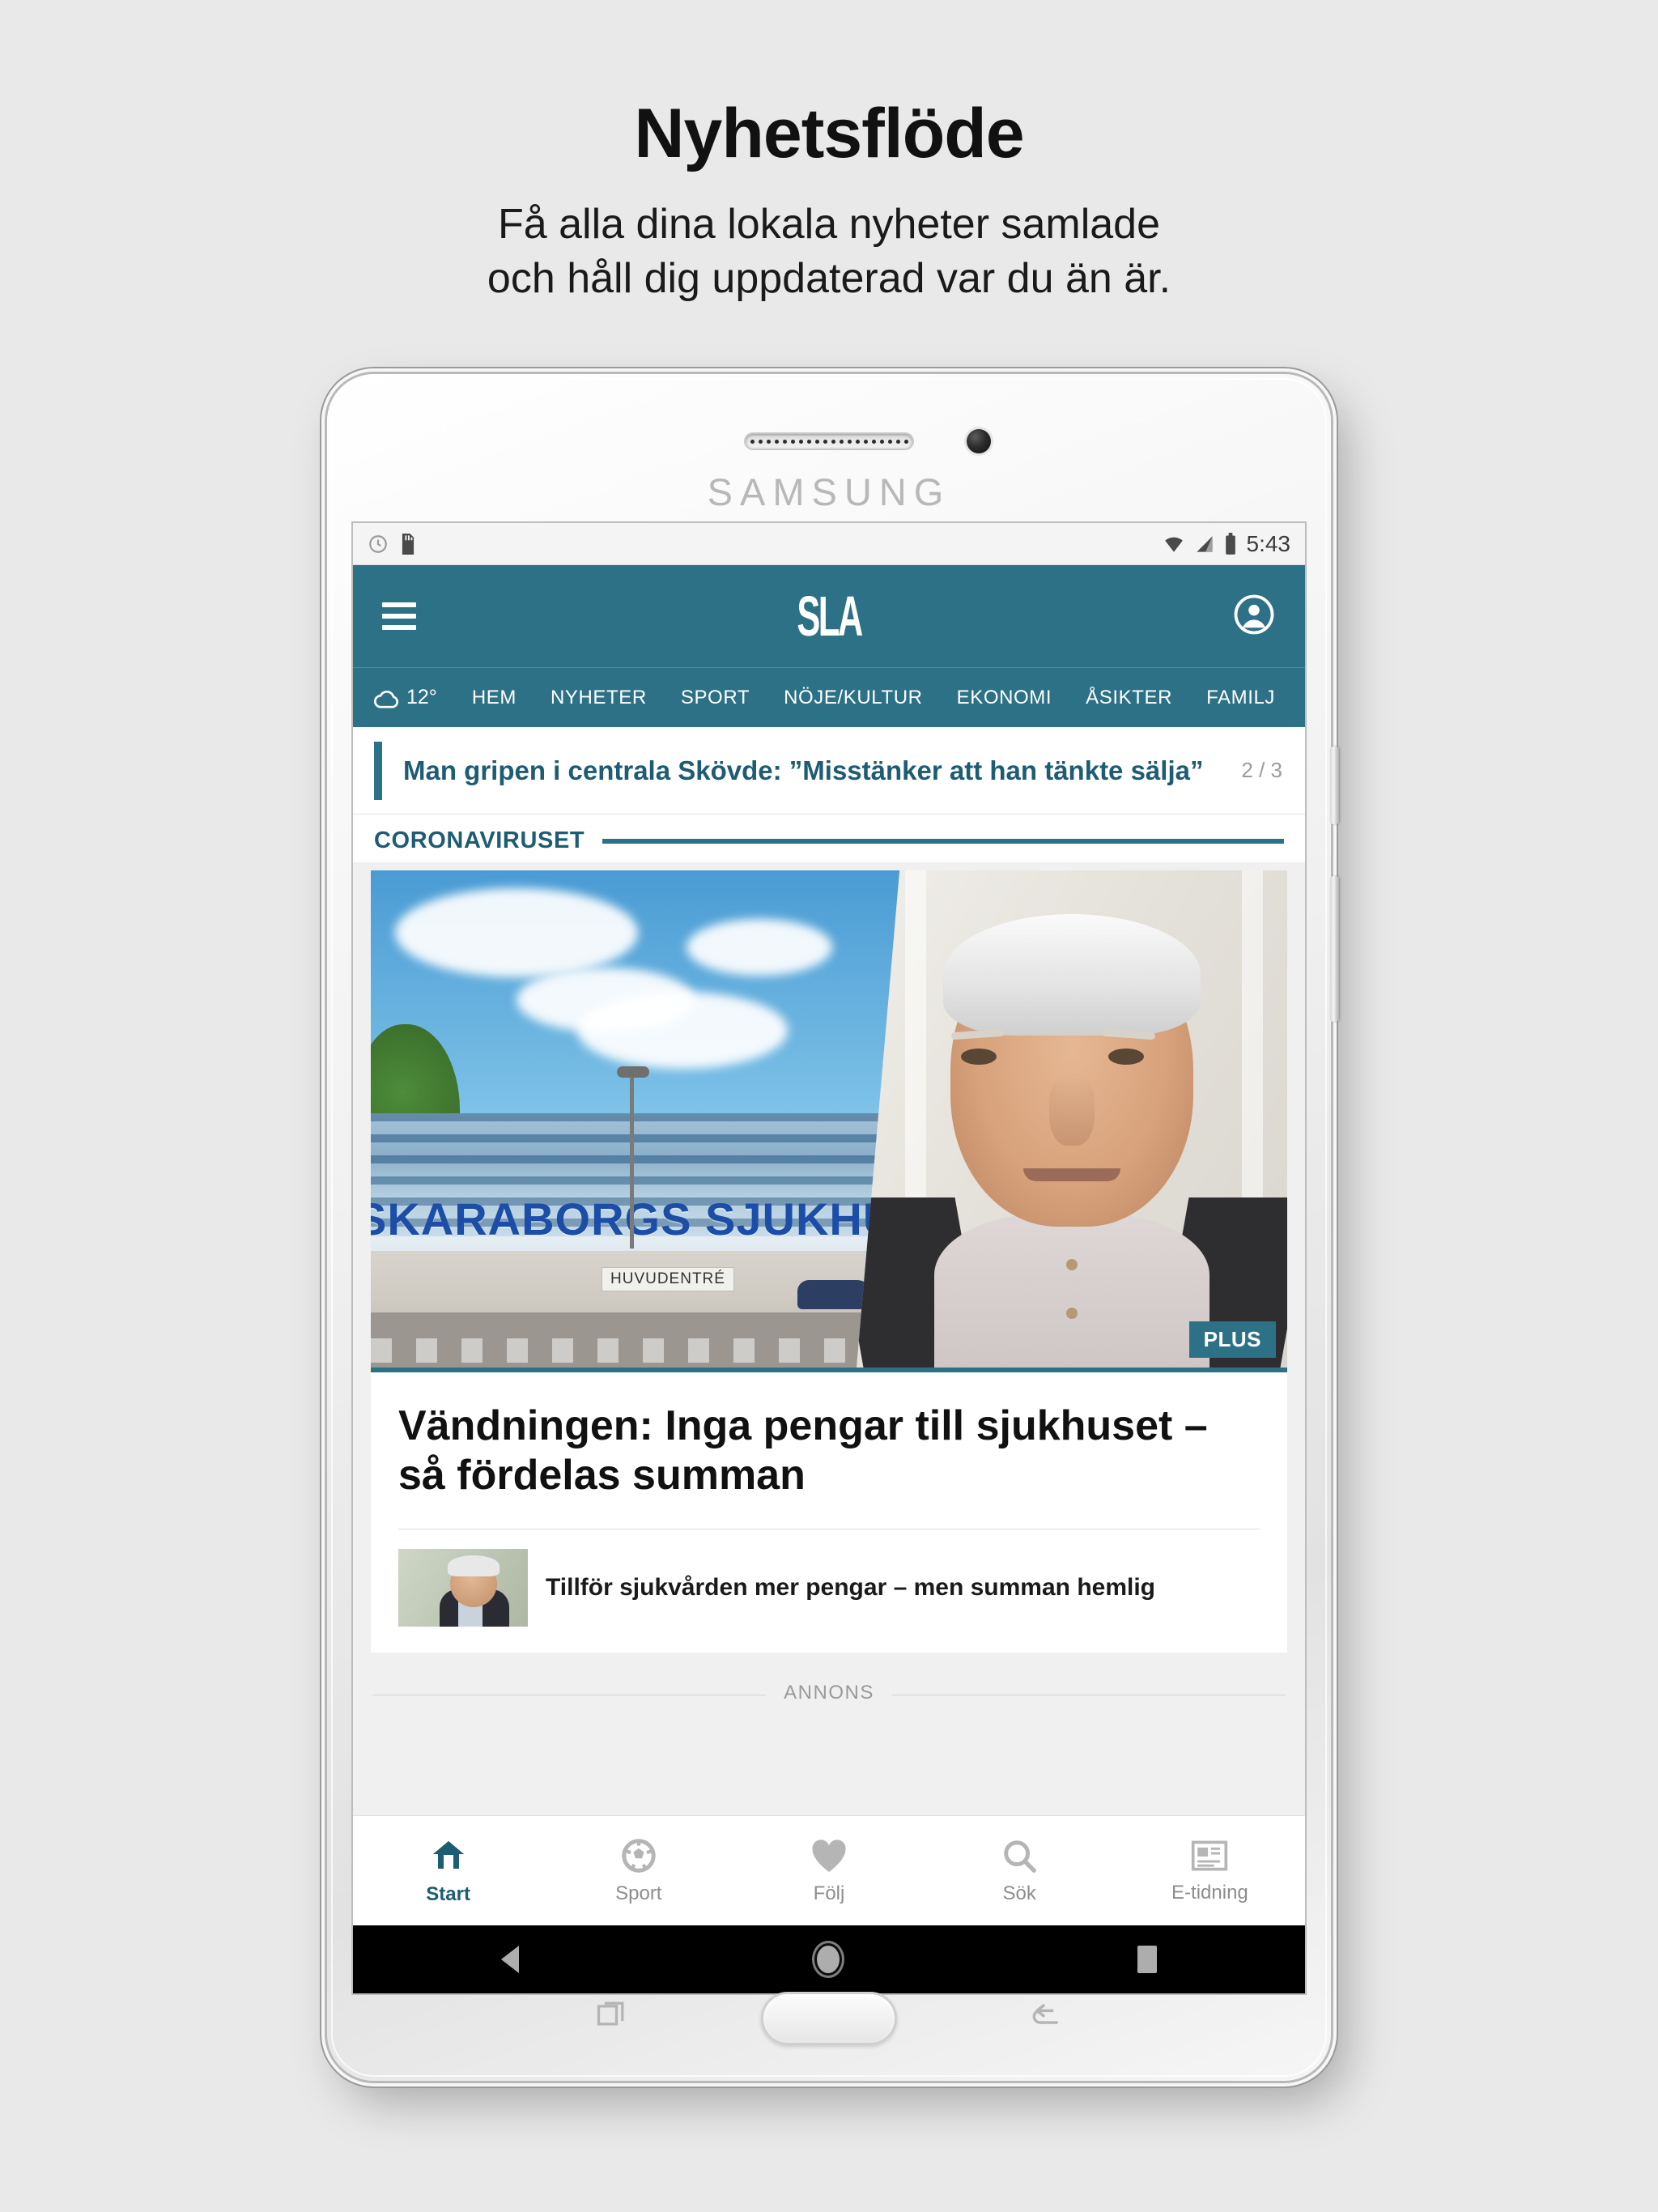 This screenshot has height=2212, width=1658. What do you see at coordinates (378, 543) in the screenshot?
I see `clock-icon` at bounding box center [378, 543].